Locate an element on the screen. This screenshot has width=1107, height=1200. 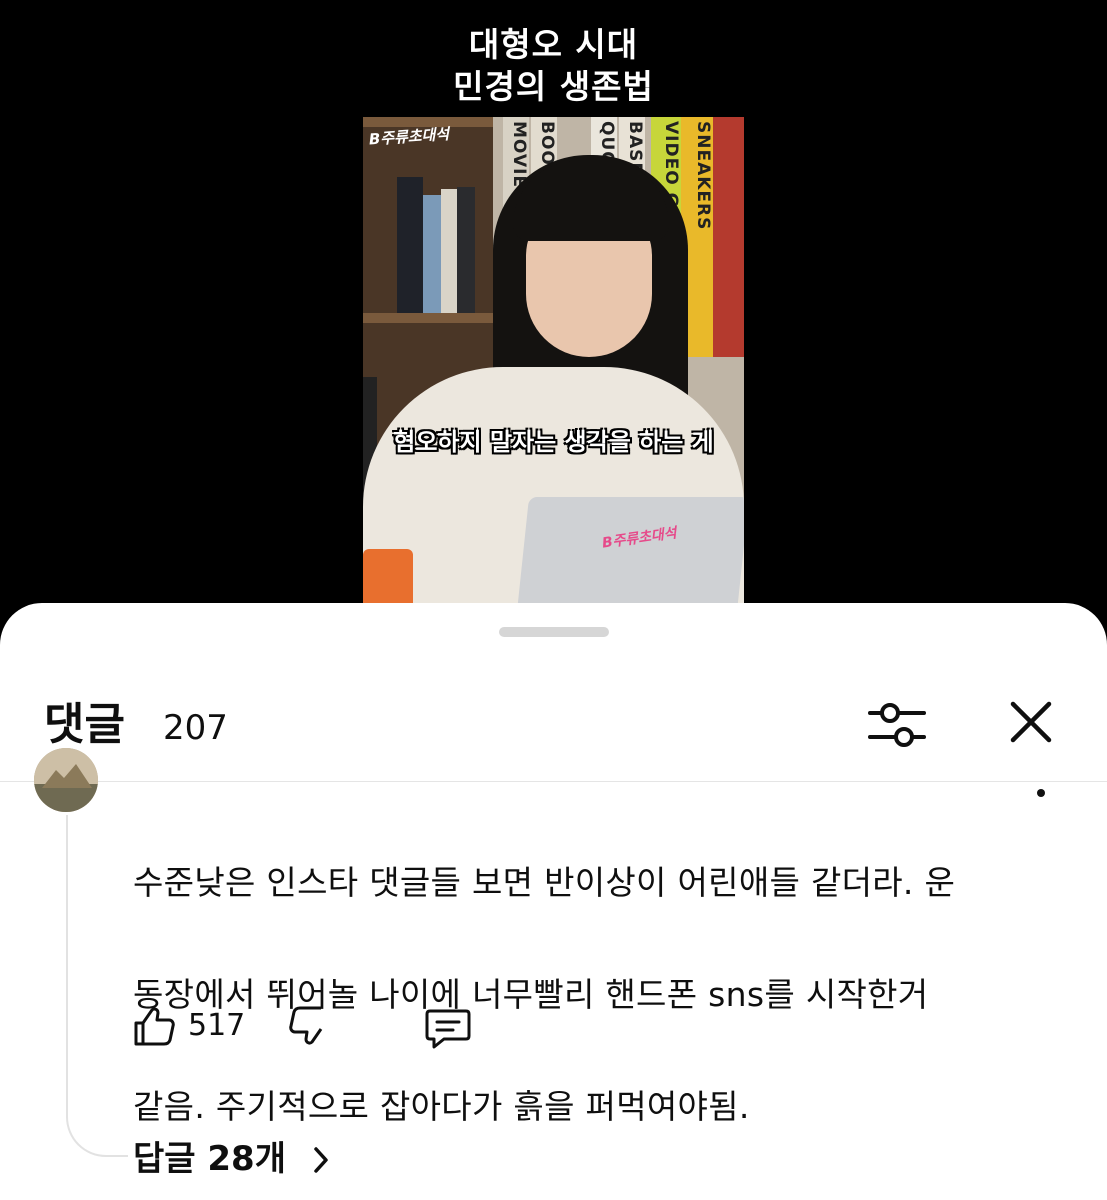
sliders-icon is located at coordinates (897, 725).